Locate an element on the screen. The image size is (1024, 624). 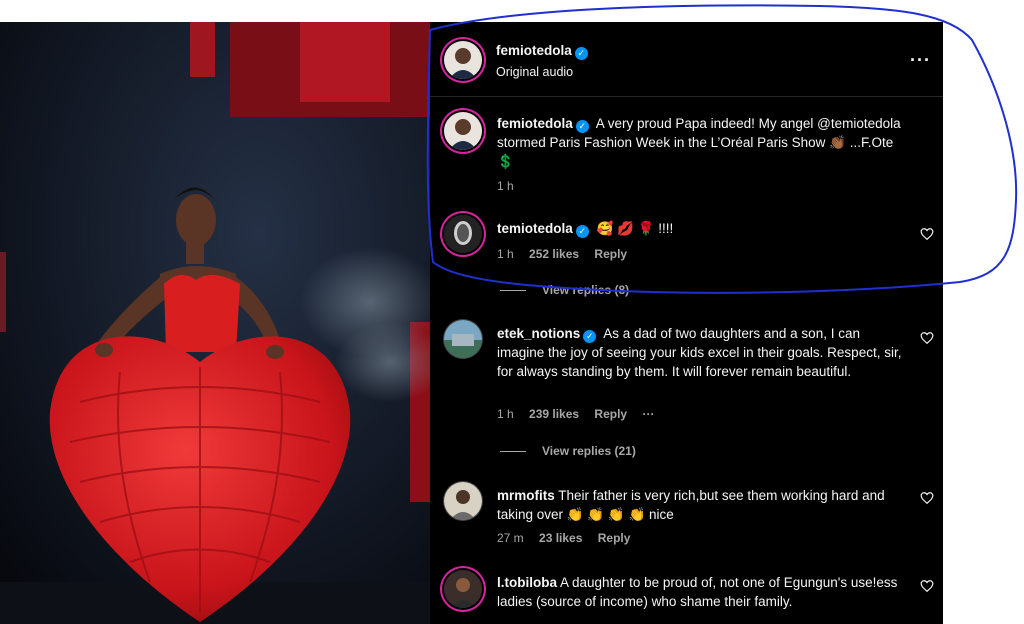
comment-likes: 23 likes is located at coordinates (560, 538).